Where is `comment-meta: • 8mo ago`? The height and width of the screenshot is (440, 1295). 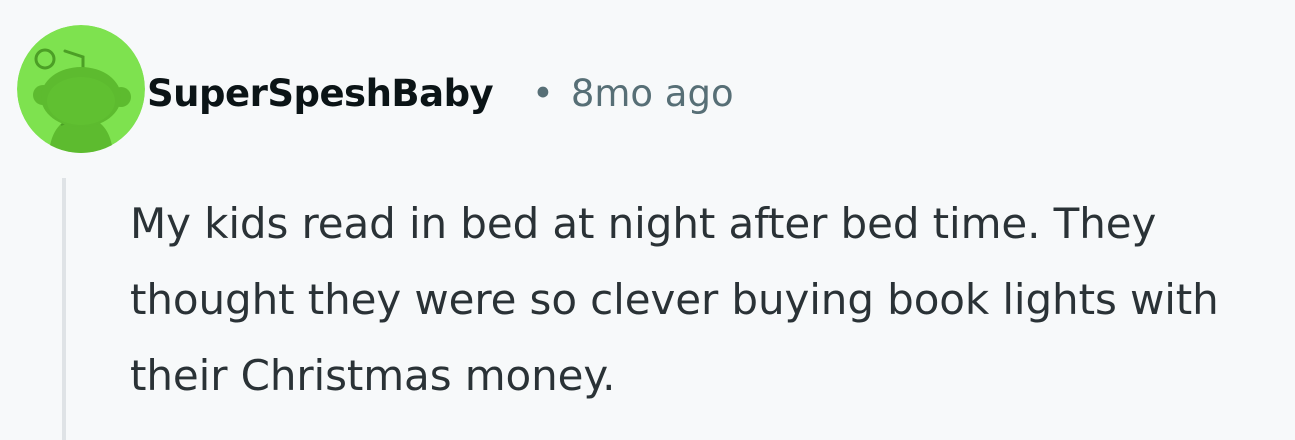 comment-meta: • 8mo ago is located at coordinates (633, 94).